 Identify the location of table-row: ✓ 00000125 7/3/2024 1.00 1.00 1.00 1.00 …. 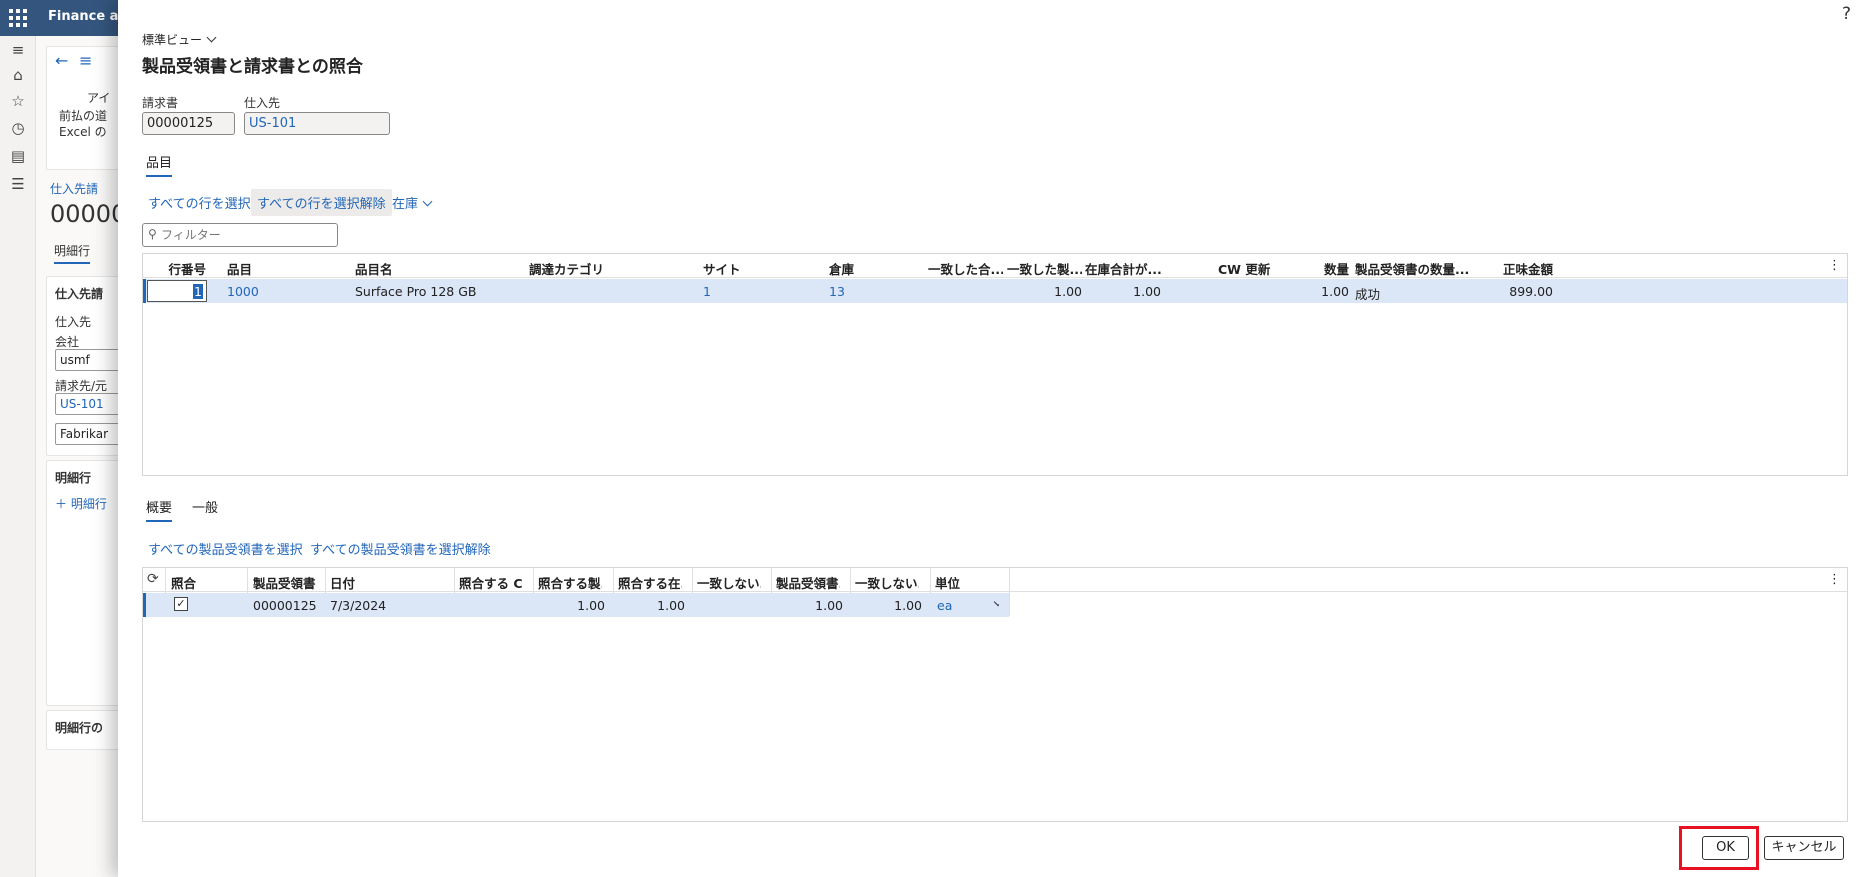
(576, 605).